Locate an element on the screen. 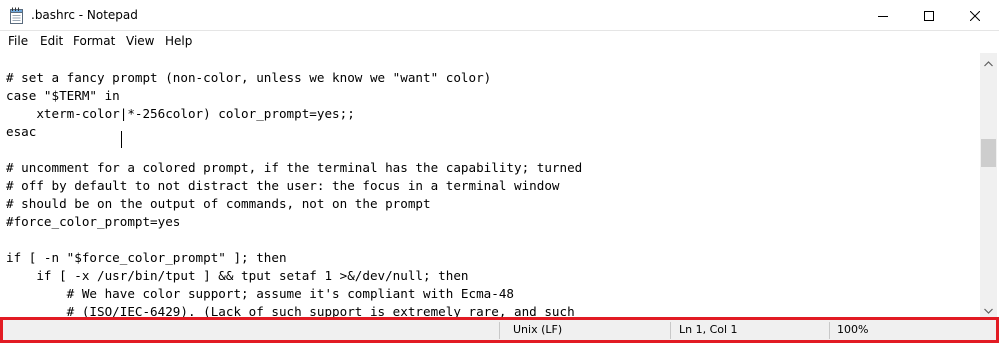 This screenshot has height=343, width=999. window-title: .bashrc - Notepad is located at coordinates (84, 15).